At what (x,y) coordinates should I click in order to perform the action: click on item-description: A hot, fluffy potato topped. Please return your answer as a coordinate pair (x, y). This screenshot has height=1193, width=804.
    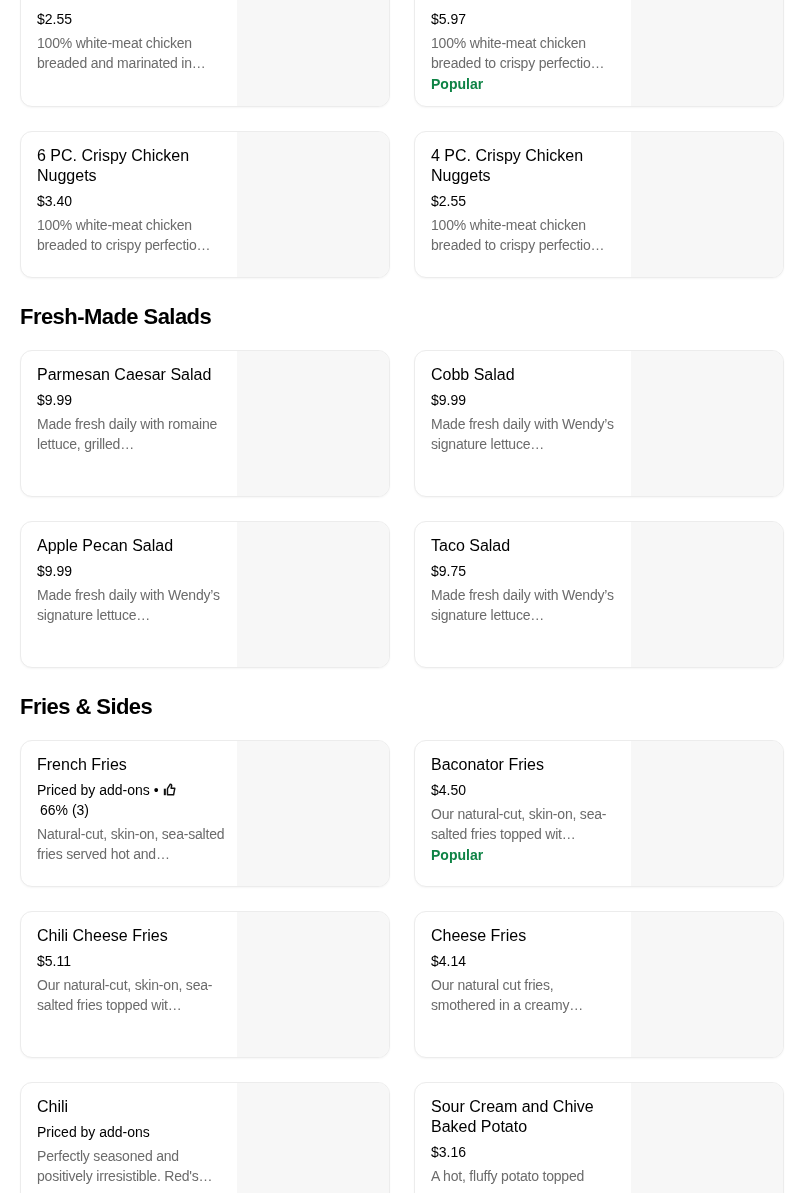
    Looking at the image, I should click on (508, 1176).